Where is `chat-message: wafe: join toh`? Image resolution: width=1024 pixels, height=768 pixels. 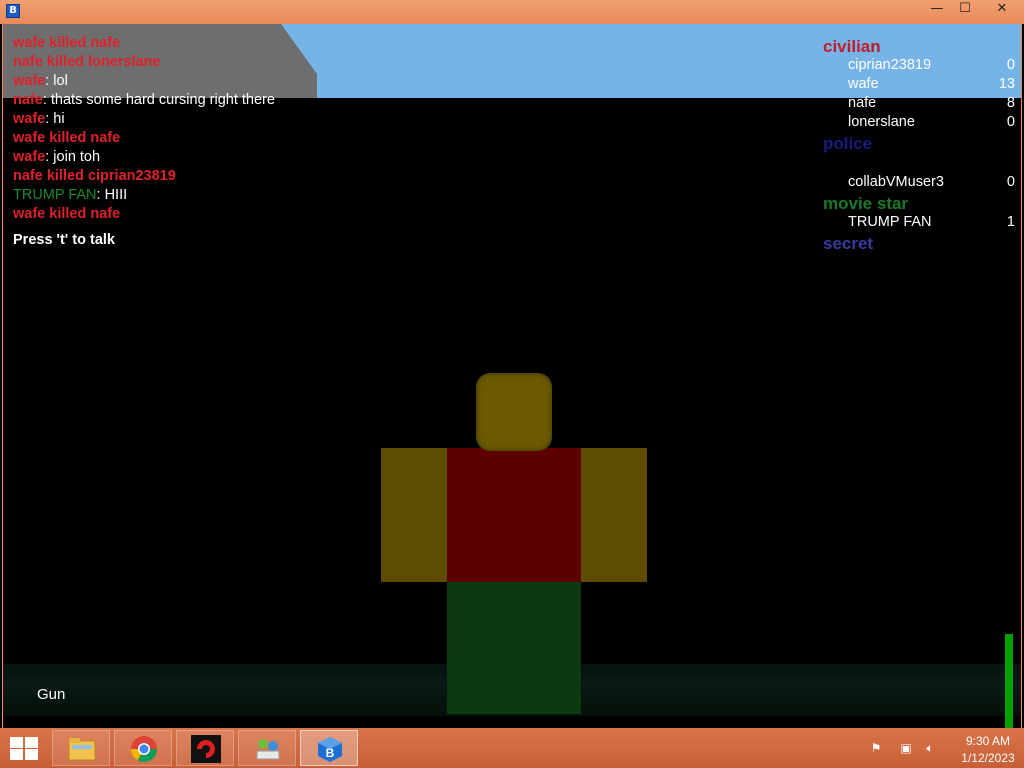 chat-message: wafe: join toh is located at coordinates (178, 157).